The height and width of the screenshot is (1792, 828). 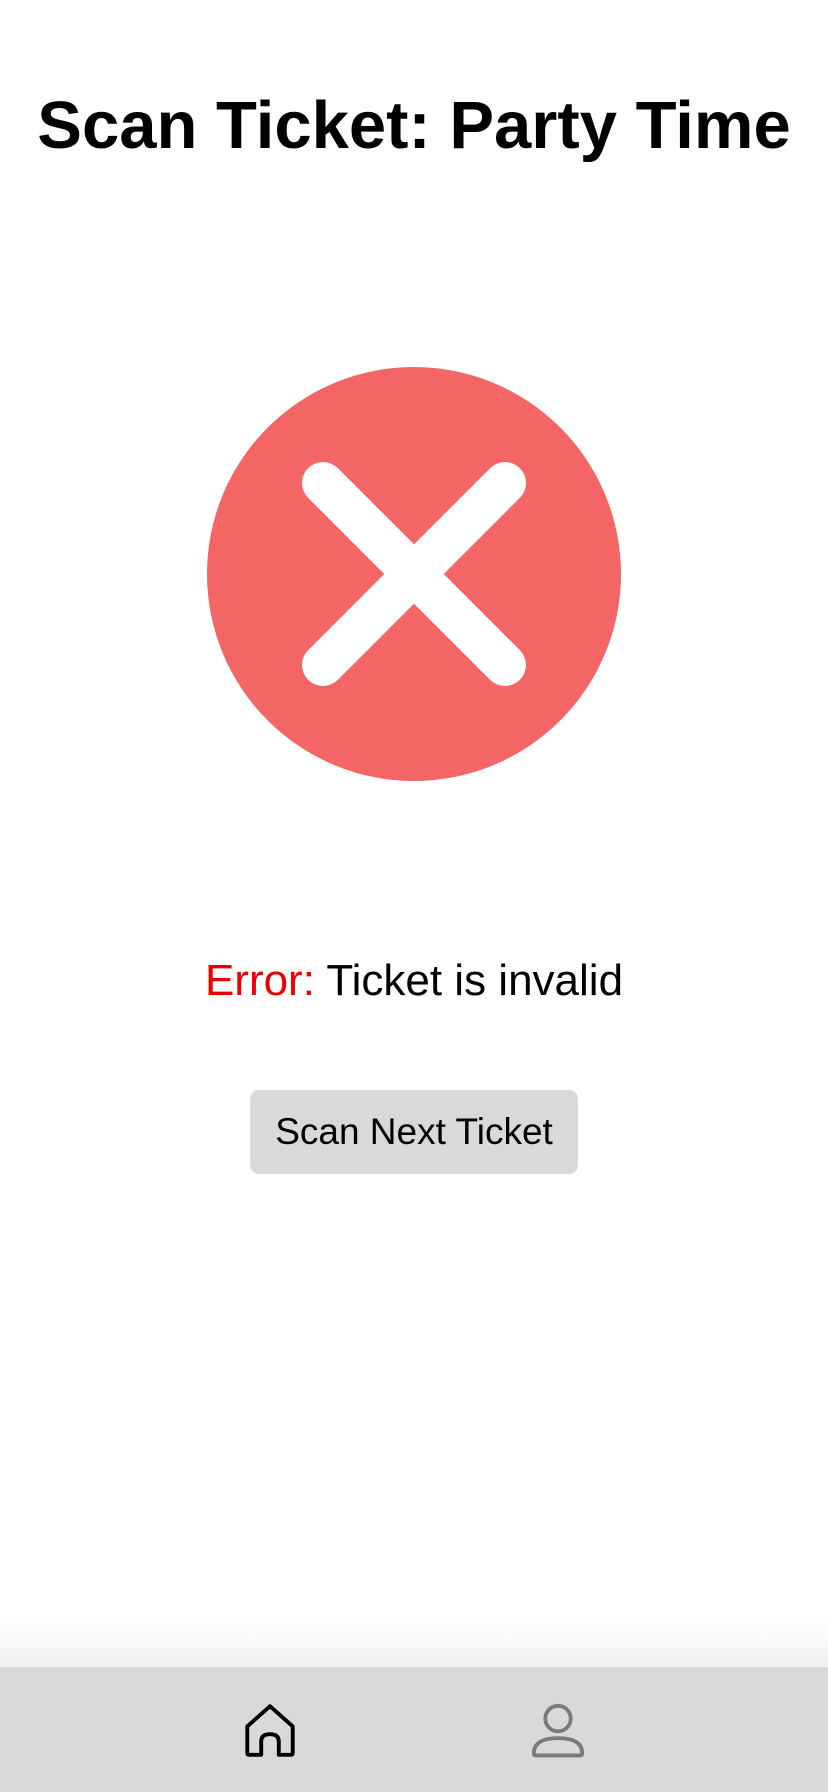 I want to click on home-icon, so click(x=270, y=1730).